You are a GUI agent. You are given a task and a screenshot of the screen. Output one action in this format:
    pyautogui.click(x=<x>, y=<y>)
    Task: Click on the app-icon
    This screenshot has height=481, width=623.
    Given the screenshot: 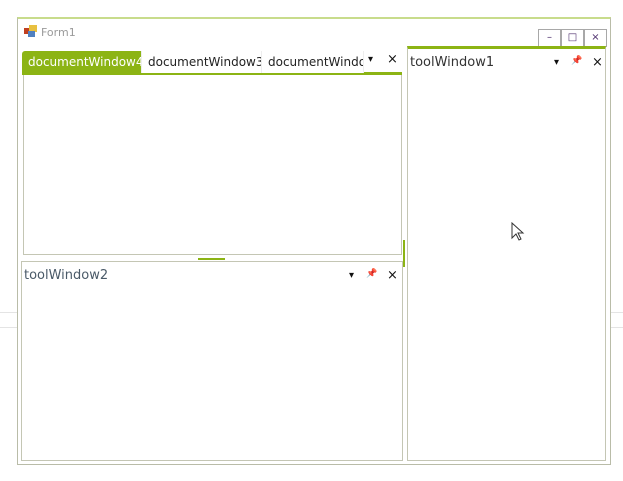 What is the action you would take?
    pyautogui.click(x=30, y=31)
    